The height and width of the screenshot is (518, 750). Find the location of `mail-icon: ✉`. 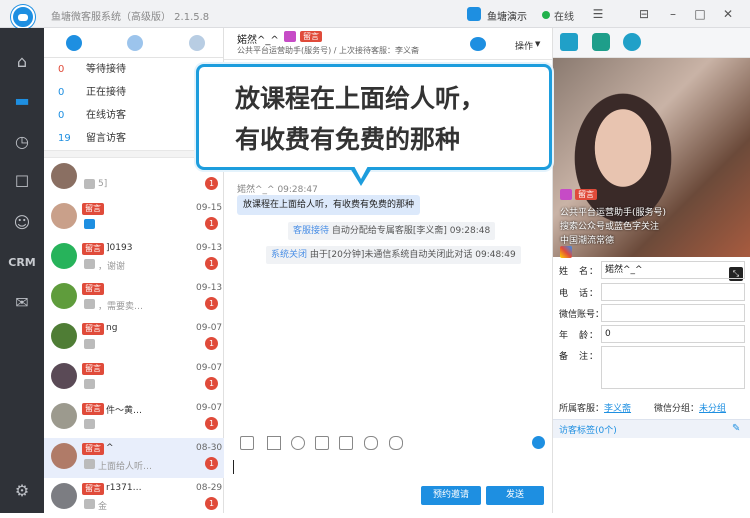

mail-icon: ✉ is located at coordinates (22, 303).